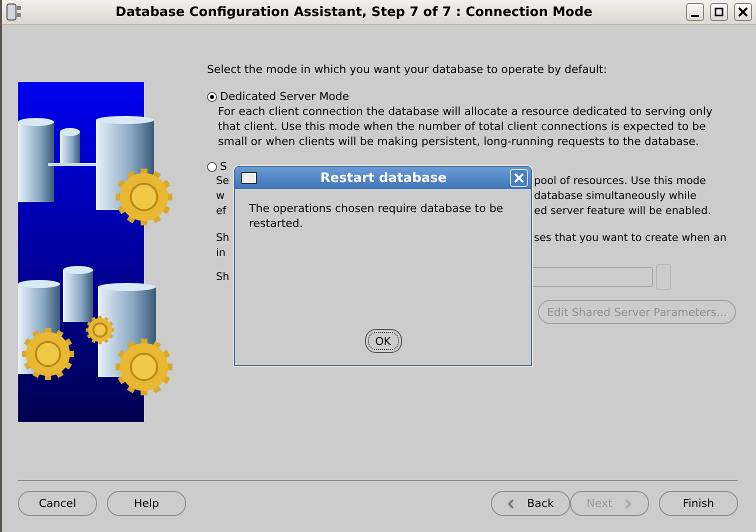 This screenshot has height=532, width=756. Describe the element at coordinates (223, 166) in the screenshot. I see `radio-label: S` at that location.